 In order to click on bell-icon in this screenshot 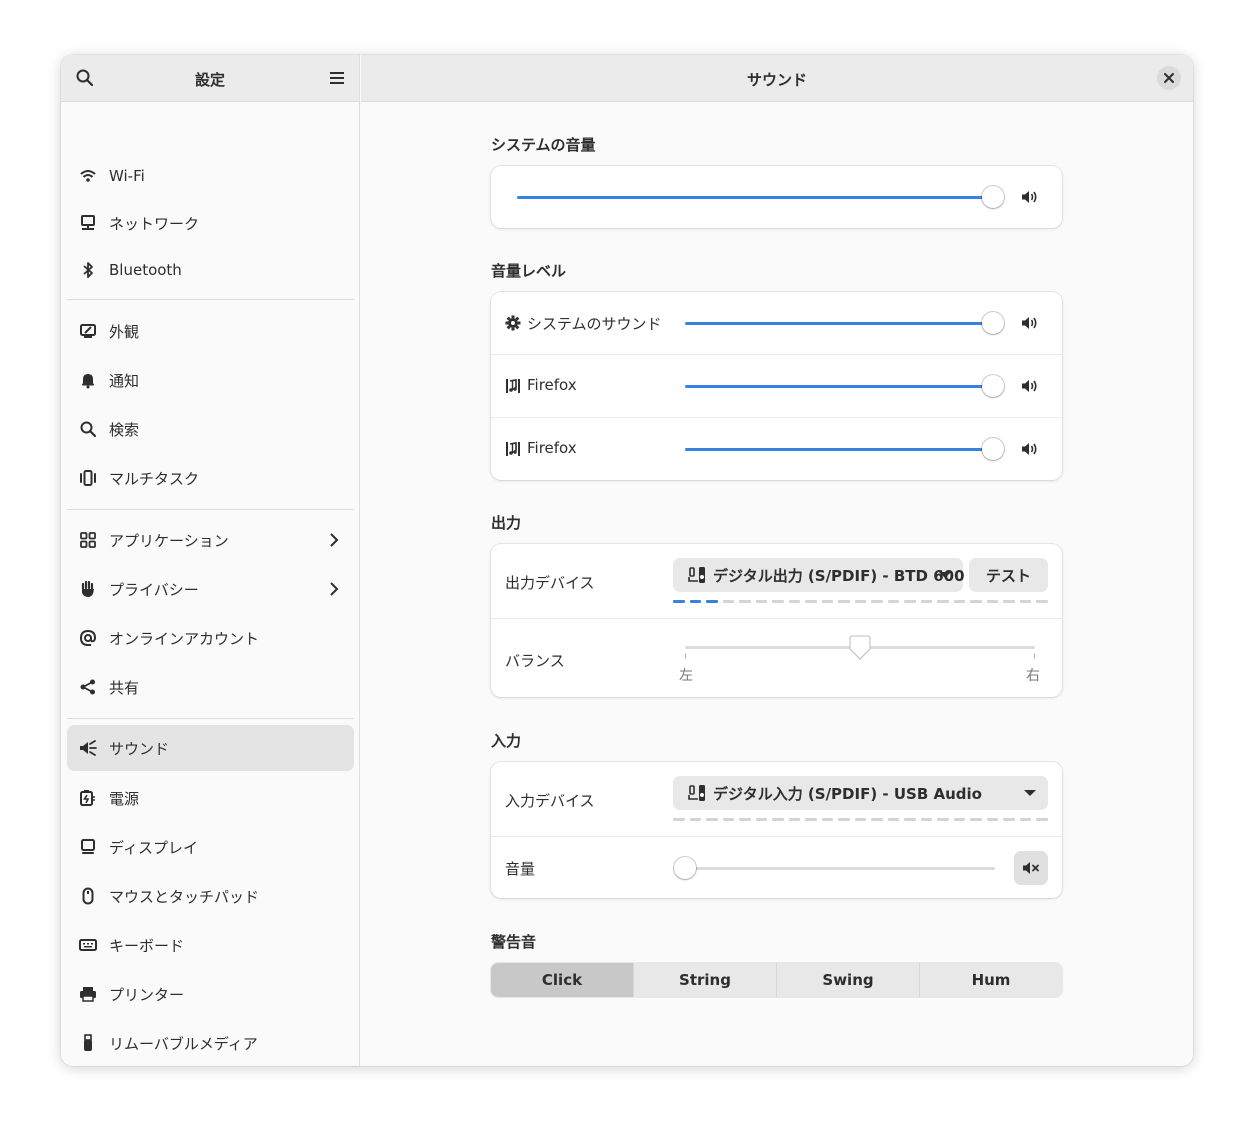, I will do `click(88, 381)`.